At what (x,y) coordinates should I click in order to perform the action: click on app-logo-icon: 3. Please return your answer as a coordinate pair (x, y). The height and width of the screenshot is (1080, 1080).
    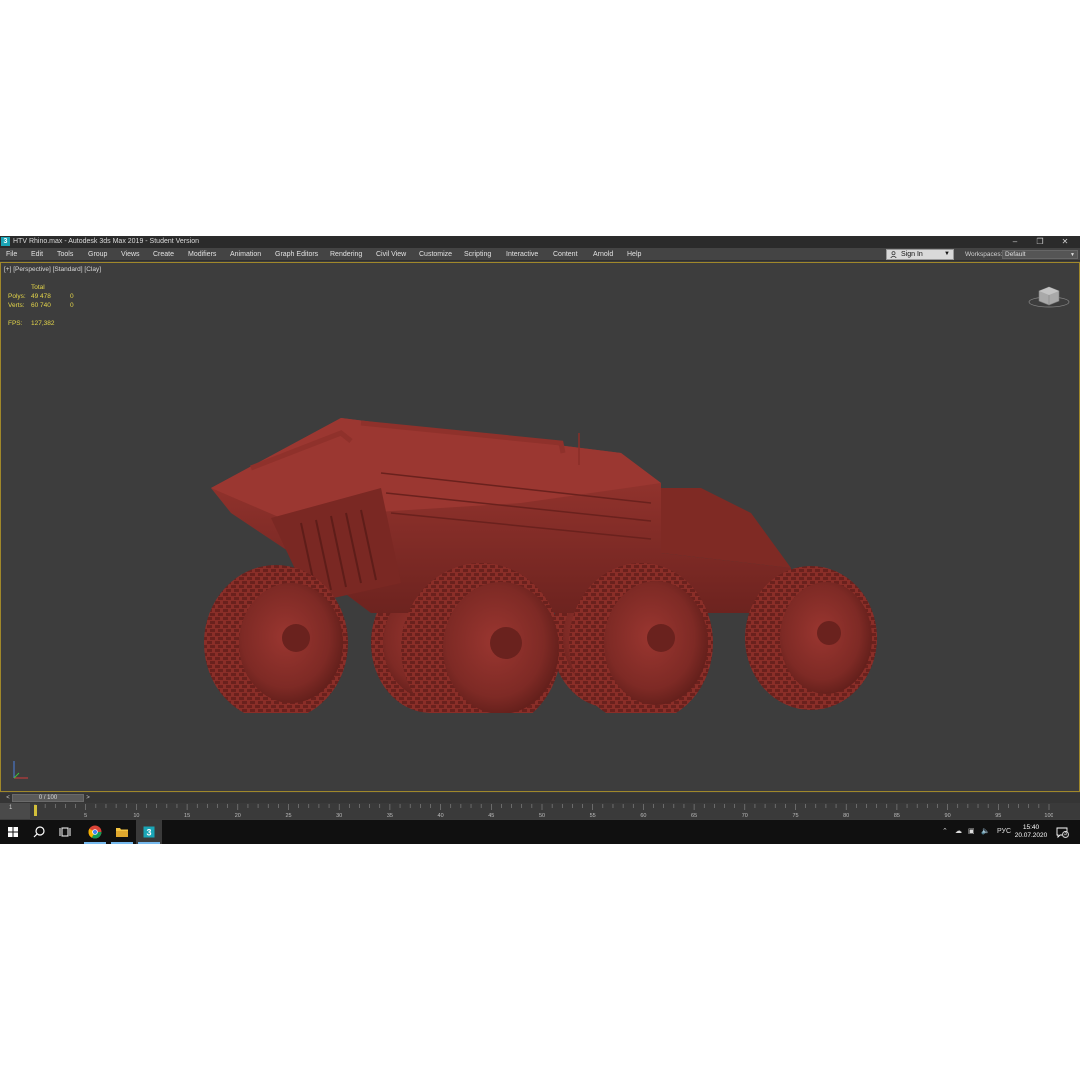
    Looking at the image, I should click on (5, 241).